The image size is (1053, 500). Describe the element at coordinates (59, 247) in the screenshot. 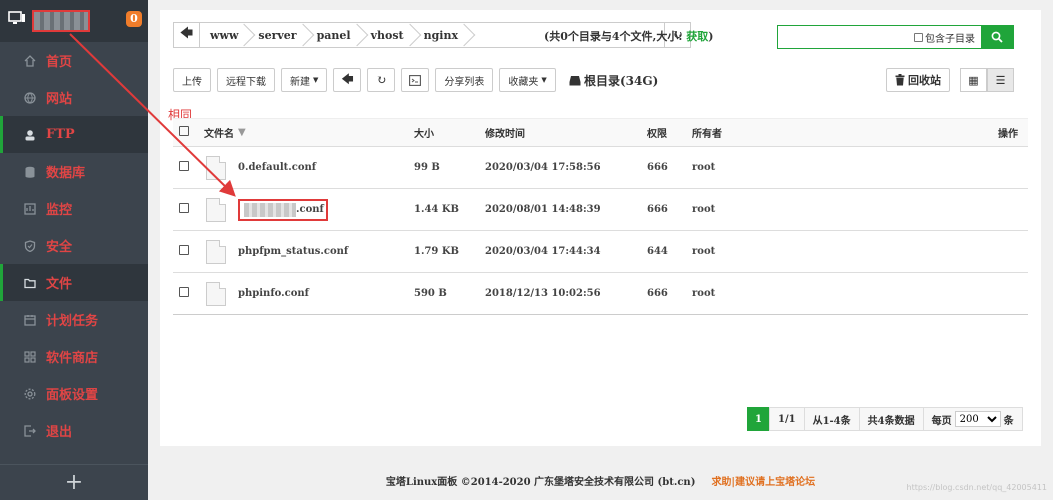

I see `sidebar-item-label: 安全` at that location.